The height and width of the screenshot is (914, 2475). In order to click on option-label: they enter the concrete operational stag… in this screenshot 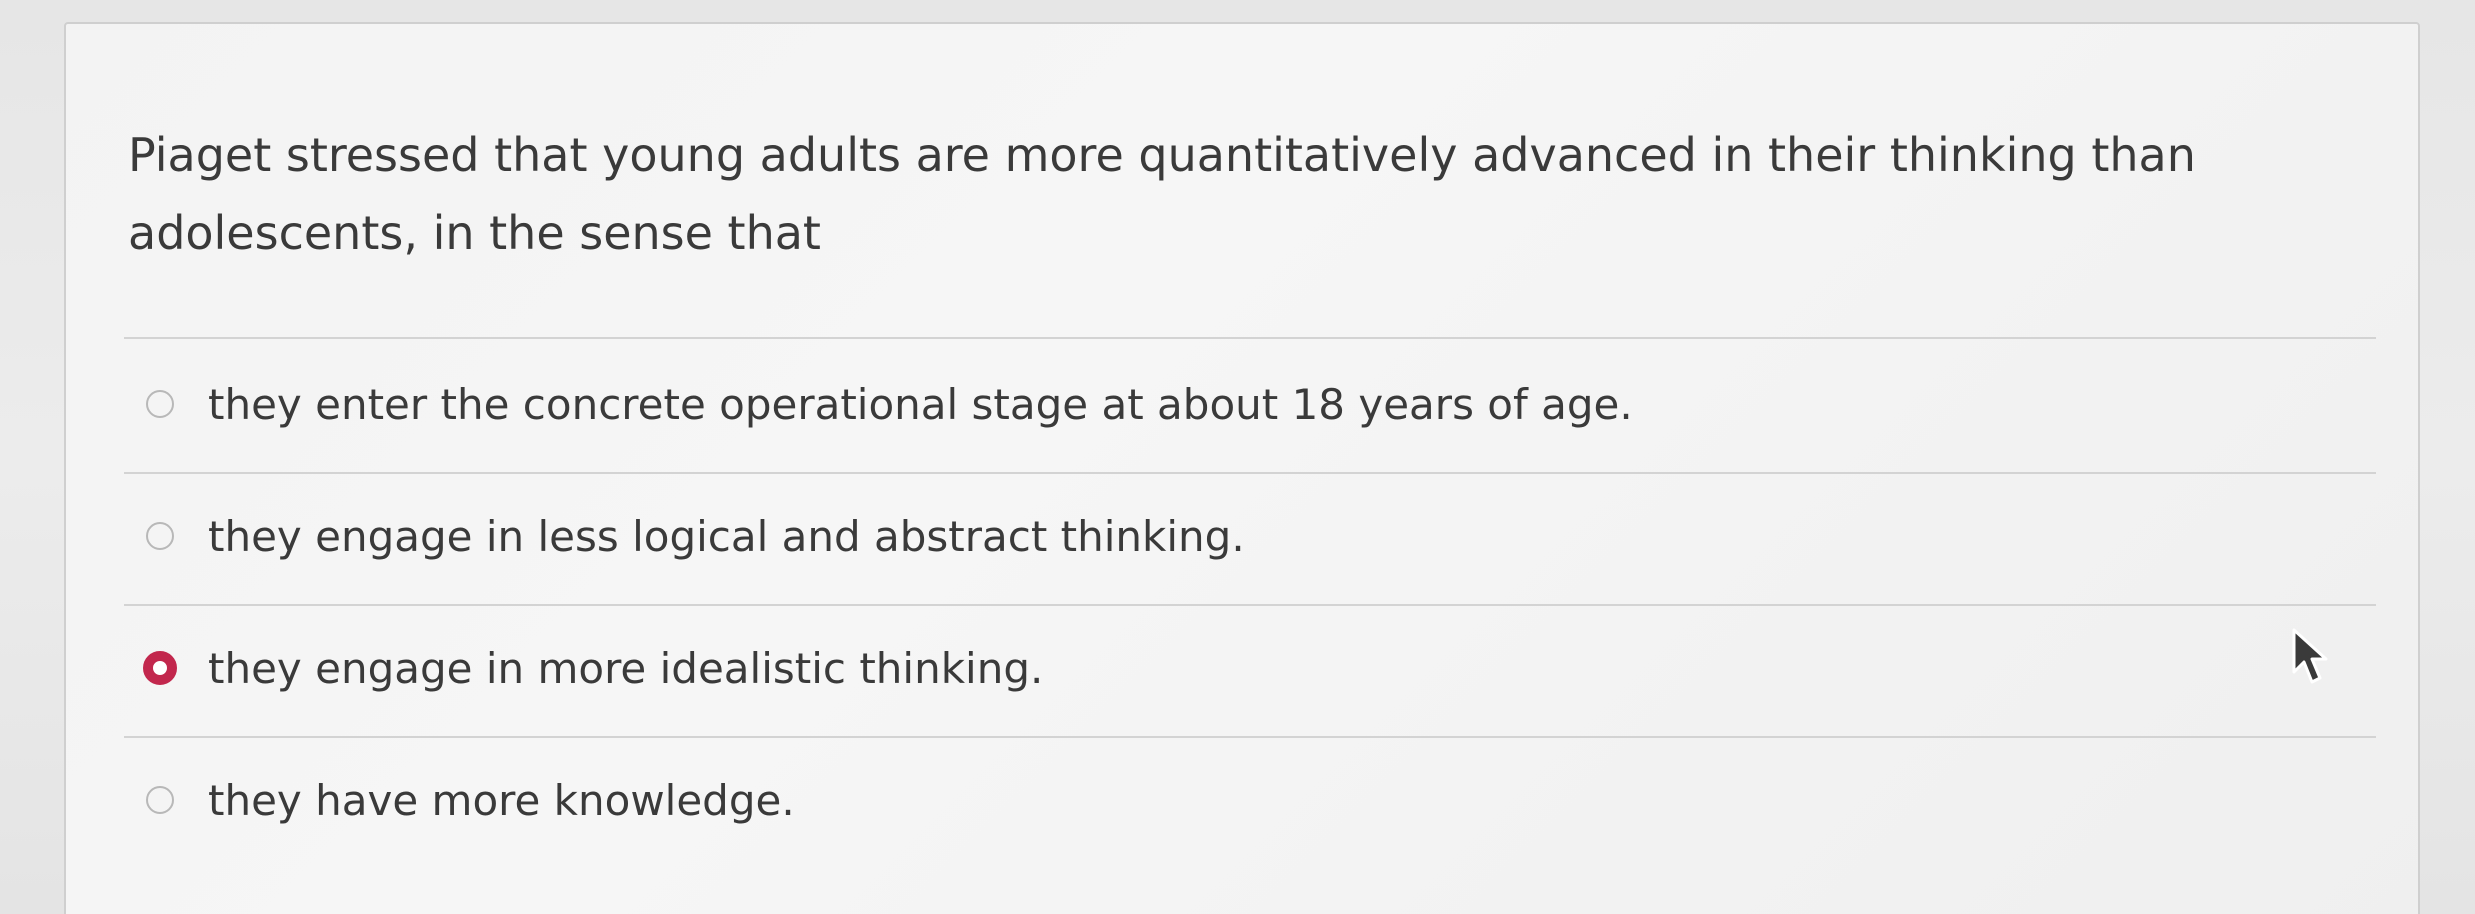, I will do `click(920, 404)`.